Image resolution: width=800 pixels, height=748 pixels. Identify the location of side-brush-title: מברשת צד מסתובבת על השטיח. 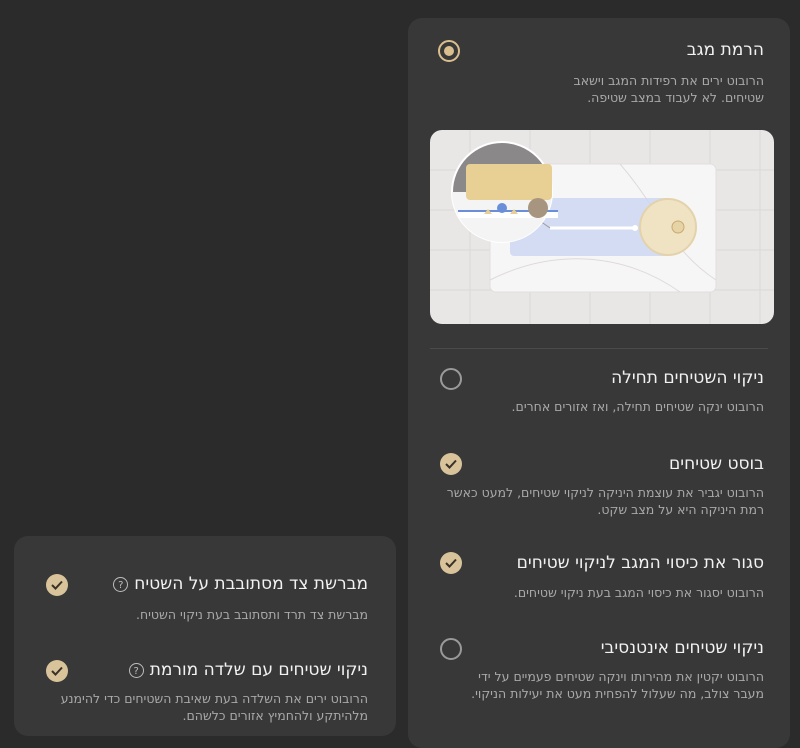
(251, 584).